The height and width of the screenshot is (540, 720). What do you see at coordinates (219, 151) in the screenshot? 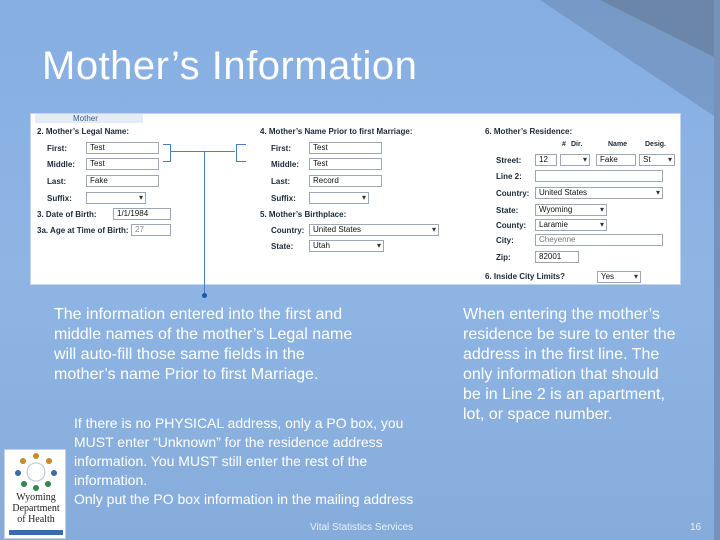
I see `connector-right` at bounding box center [219, 151].